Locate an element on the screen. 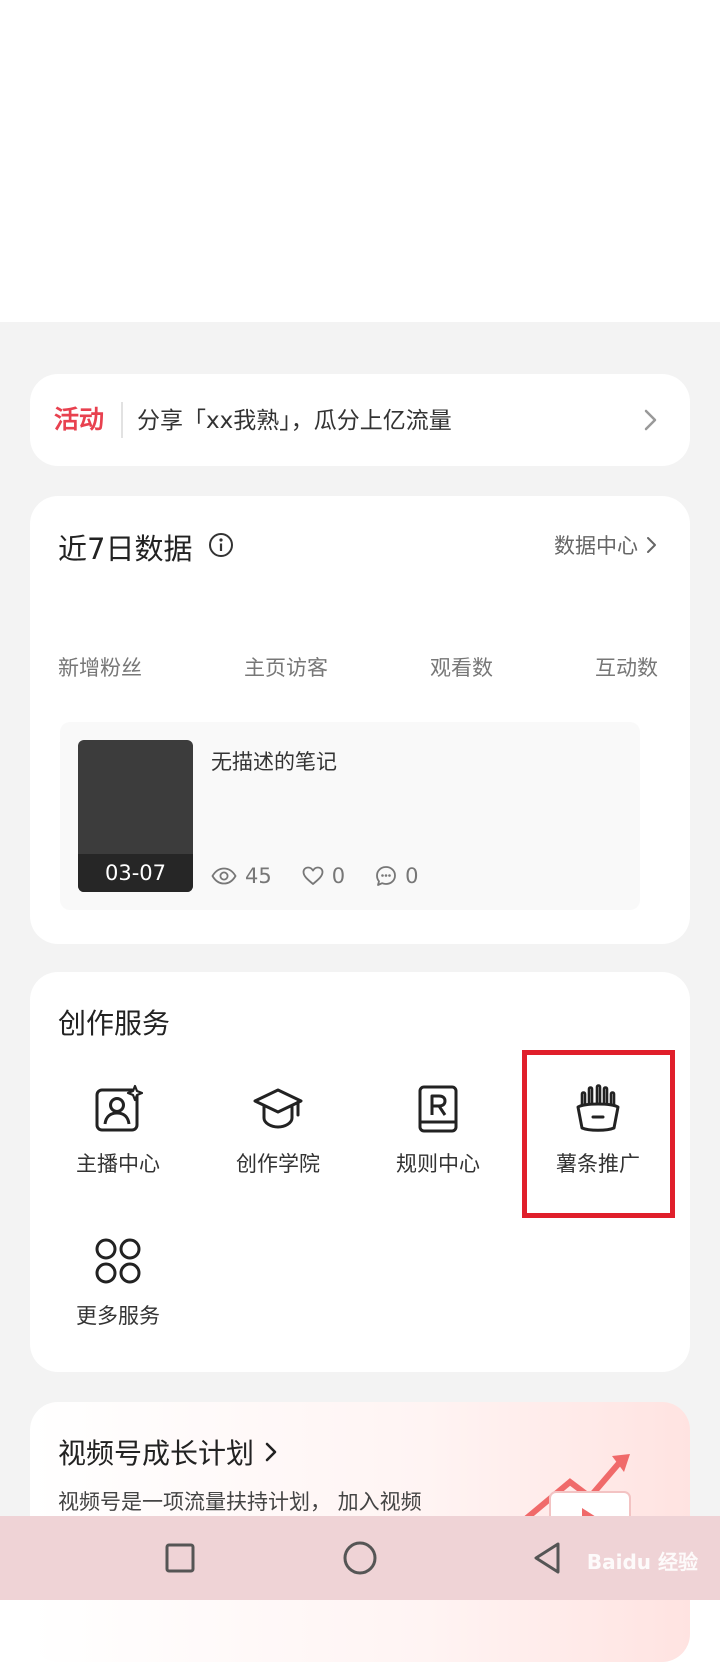 The width and height of the screenshot is (720, 1662). service-label: 主播中心 is located at coordinates (118, 1164).